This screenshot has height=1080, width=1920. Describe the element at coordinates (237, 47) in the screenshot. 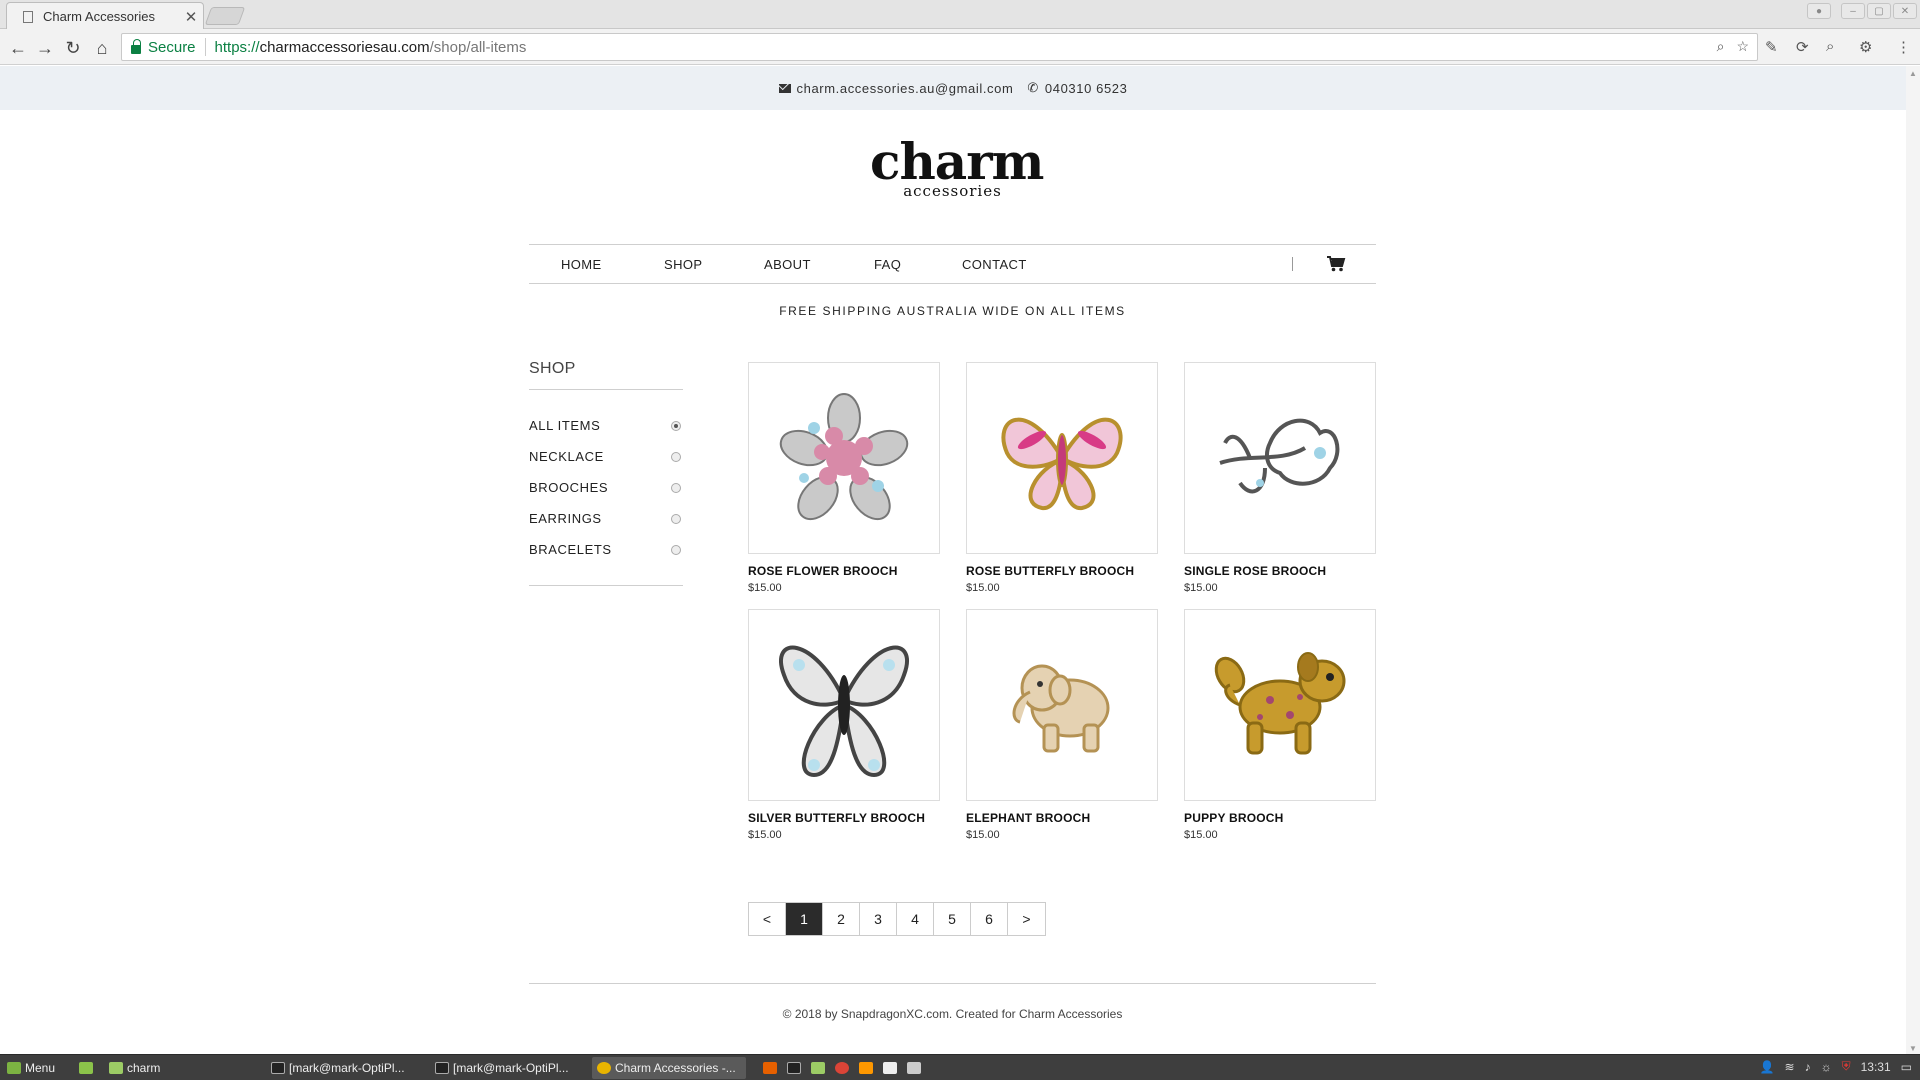

I see `url-scheme: https://` at that location.